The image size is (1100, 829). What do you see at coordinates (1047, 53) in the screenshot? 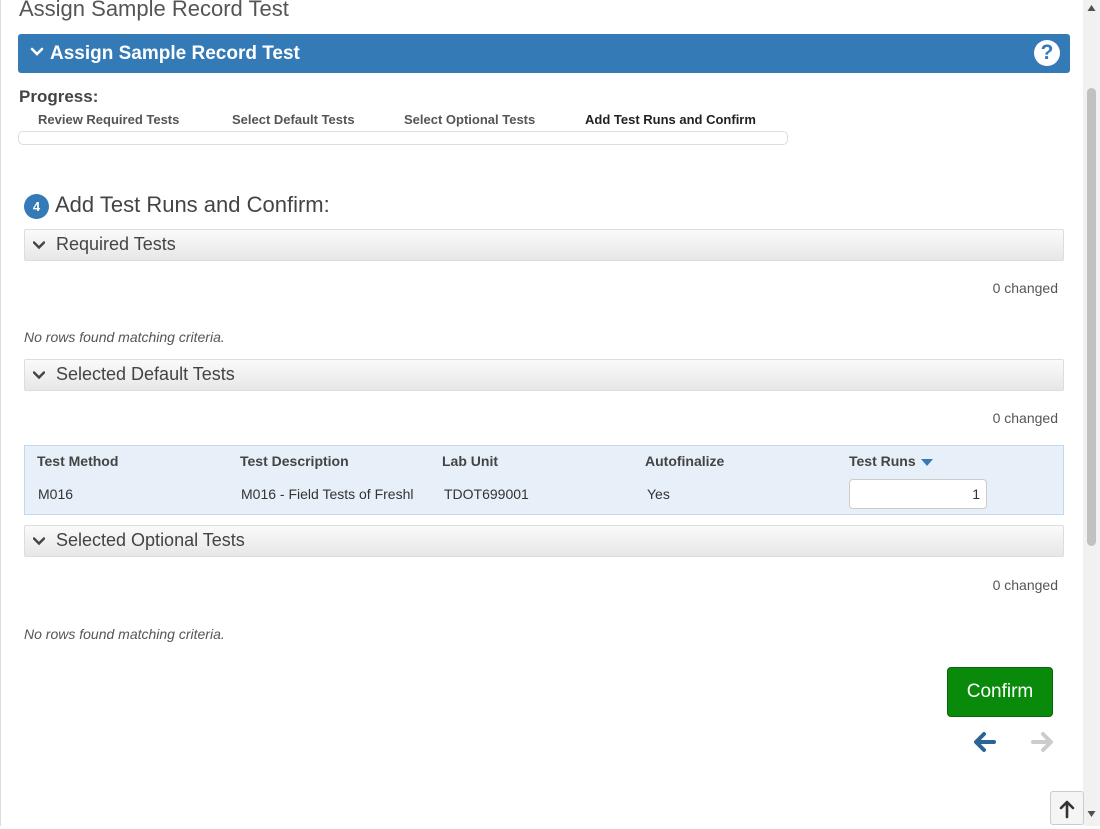
I see `question-circle-icon: ?` at bounding box center [1047, 53].